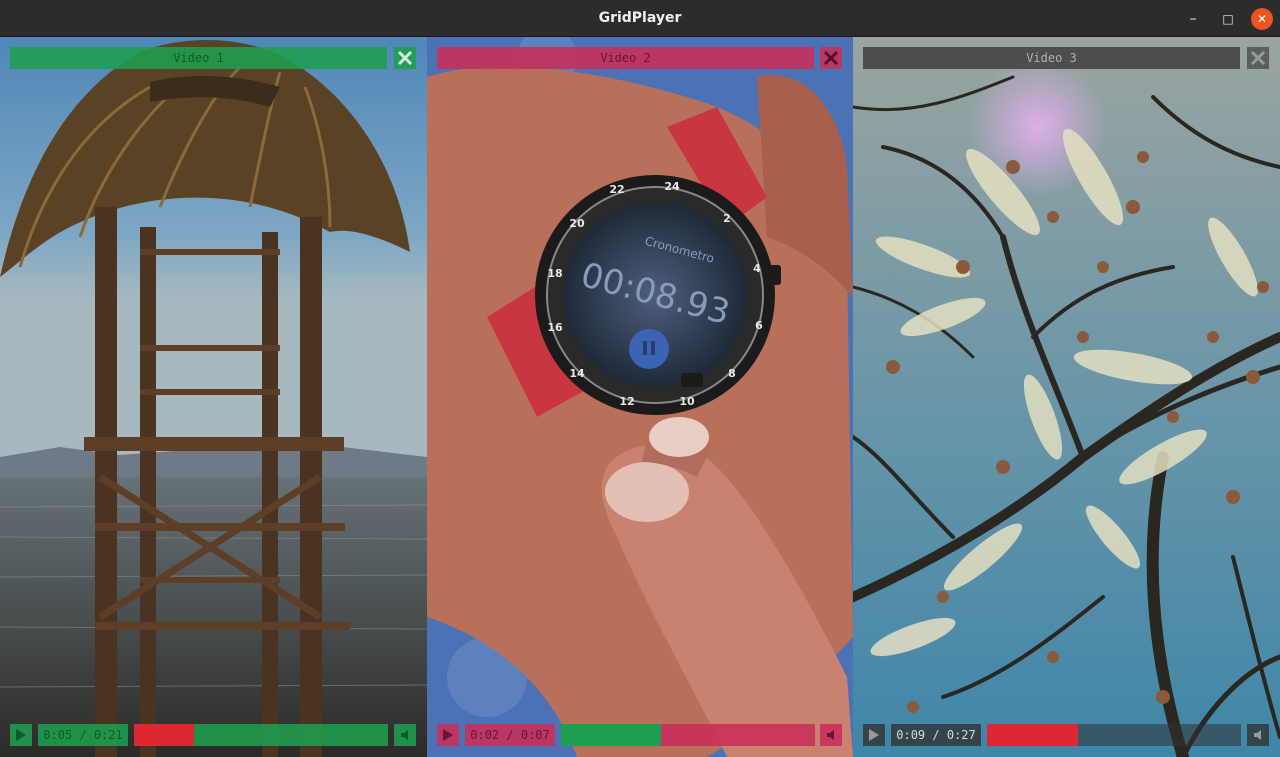  I want to click on video-1-volume-button, so click(405, 735).